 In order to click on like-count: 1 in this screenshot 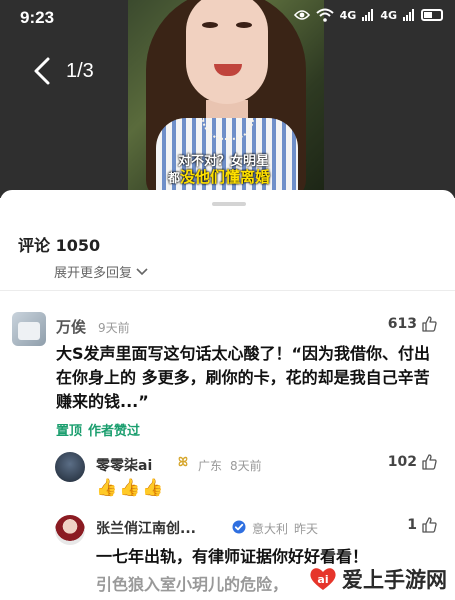, I will do `click(412, 525)`.